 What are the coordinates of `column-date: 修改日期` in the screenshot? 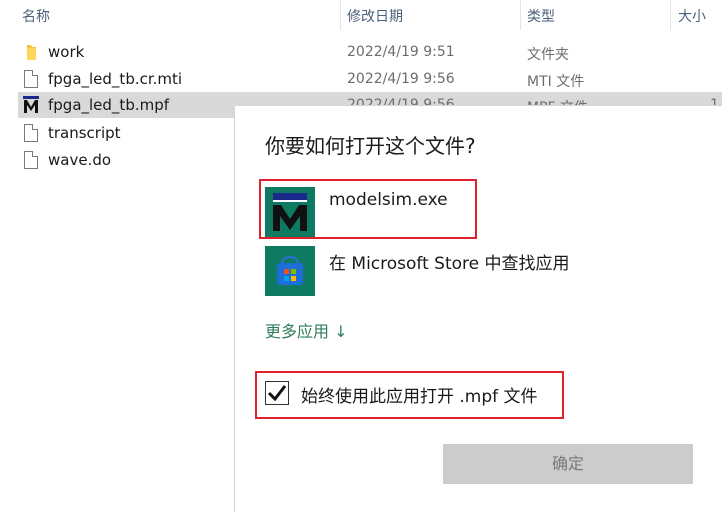 It's located at (375, 16).